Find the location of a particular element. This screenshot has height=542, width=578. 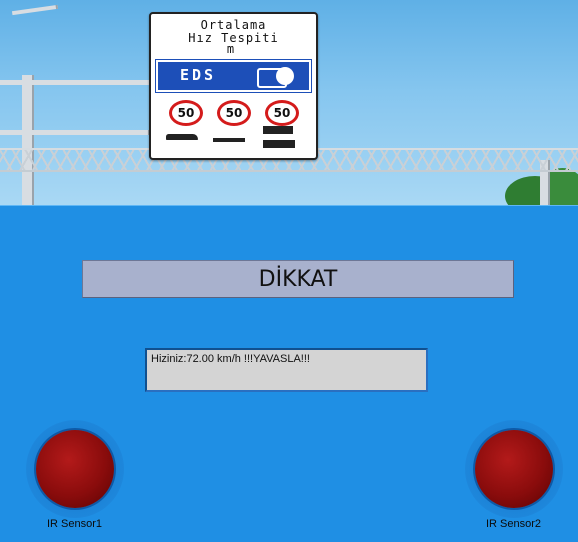

speed-limit-car: 50 is located at coordinates (186, 113).